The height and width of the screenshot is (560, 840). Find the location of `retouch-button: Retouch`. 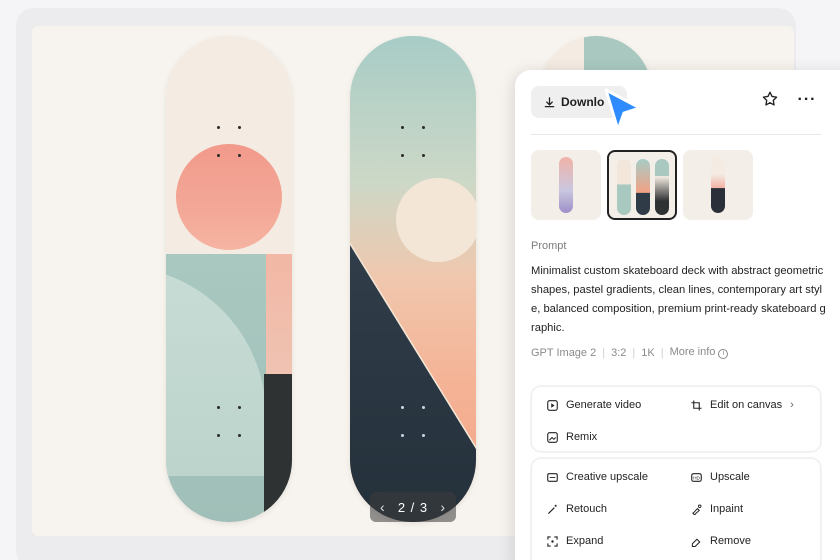

retouch-button: Retouch is located at coordinates (576, 509).